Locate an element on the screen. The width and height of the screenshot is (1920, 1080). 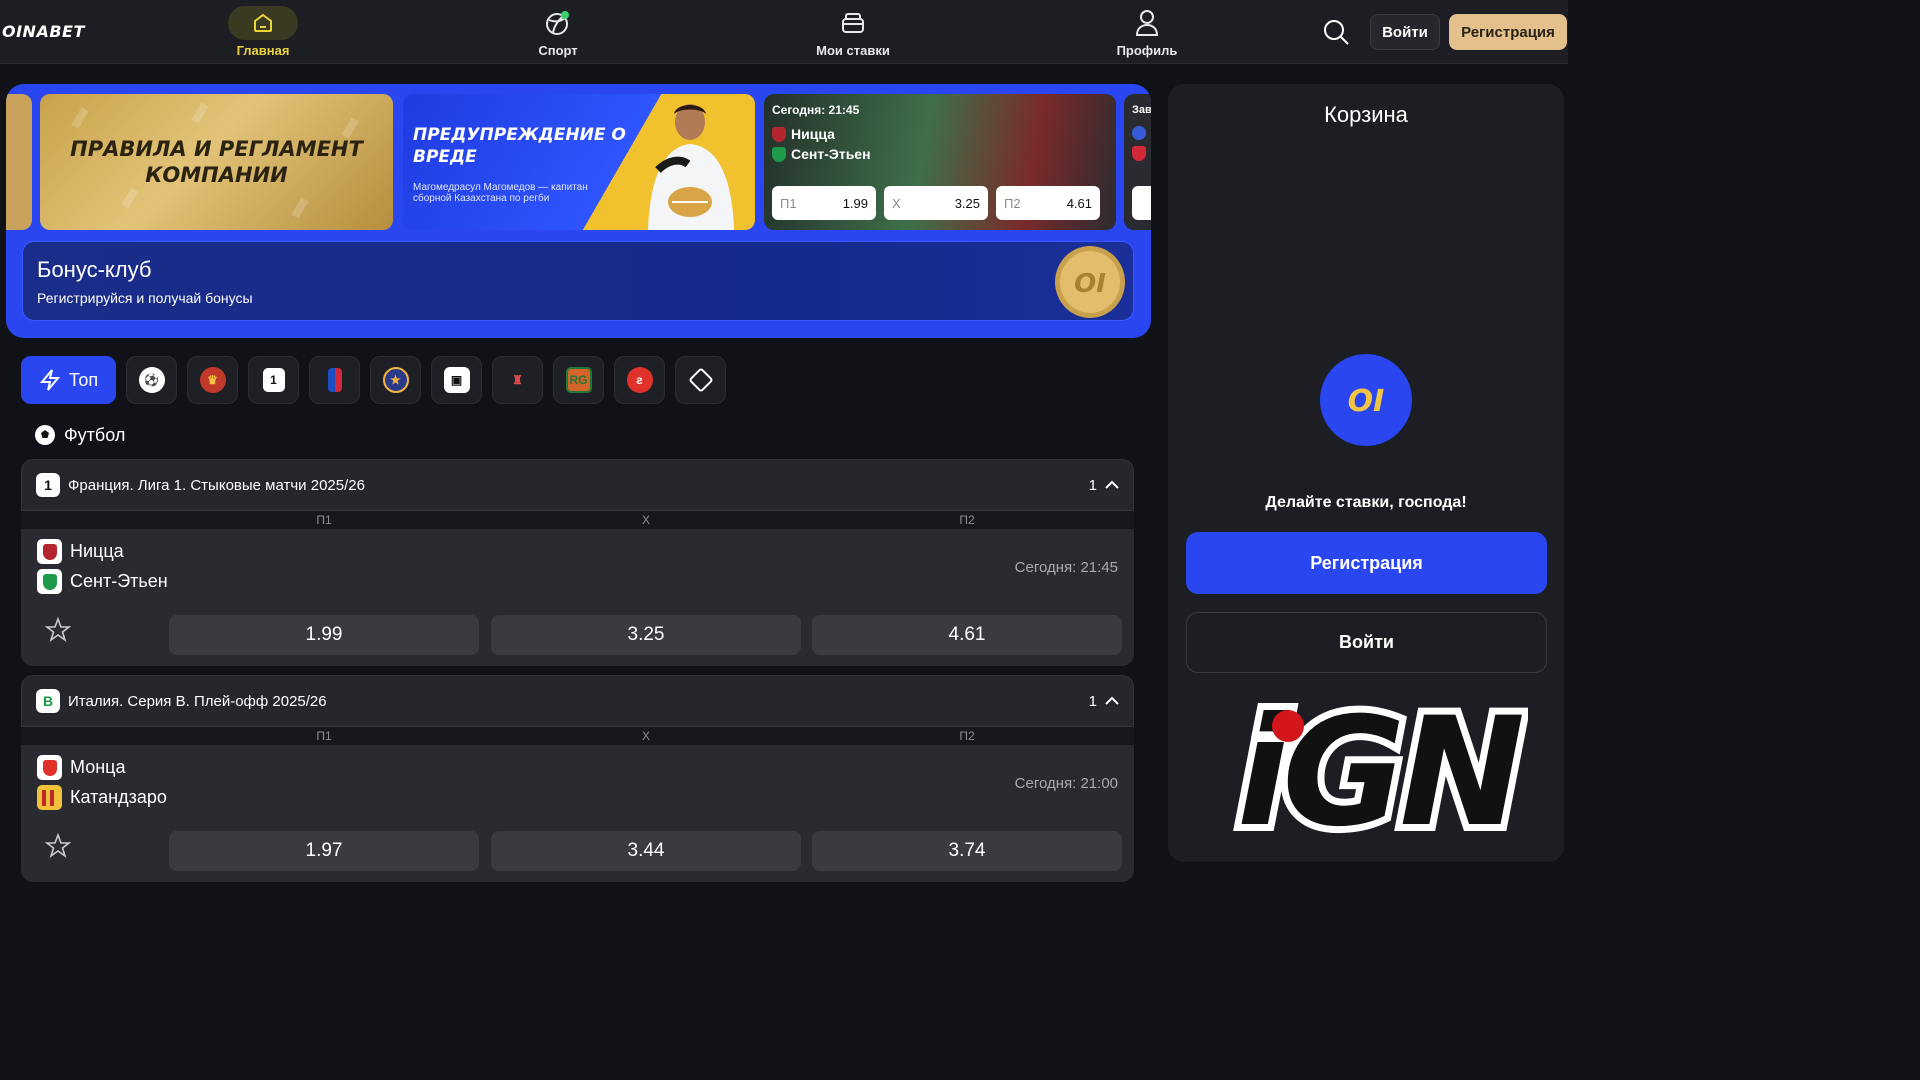
filter-tournament: ♜ is located at coordinates (517, 380).